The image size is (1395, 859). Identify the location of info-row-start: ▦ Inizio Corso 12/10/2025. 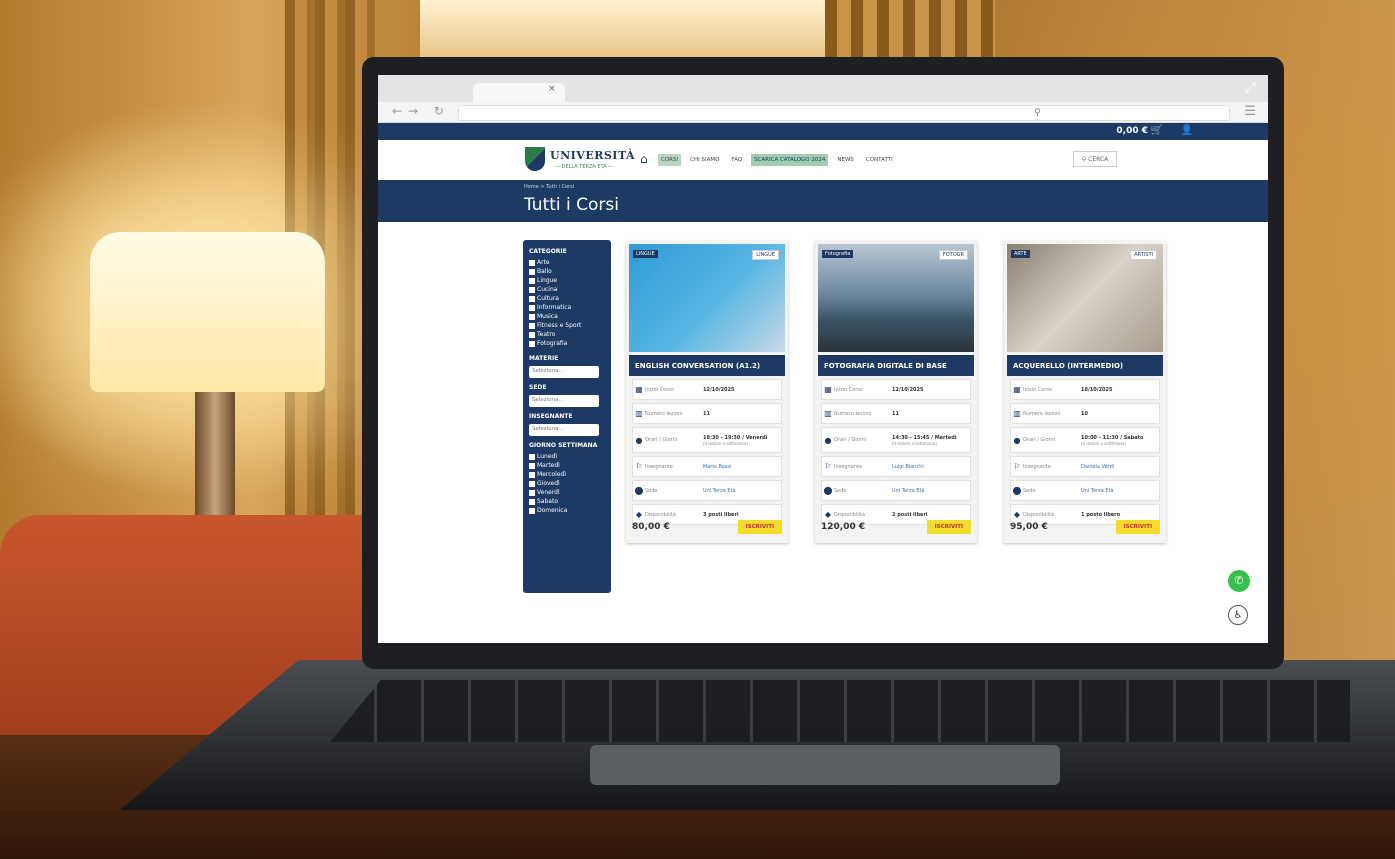
(707, 389).